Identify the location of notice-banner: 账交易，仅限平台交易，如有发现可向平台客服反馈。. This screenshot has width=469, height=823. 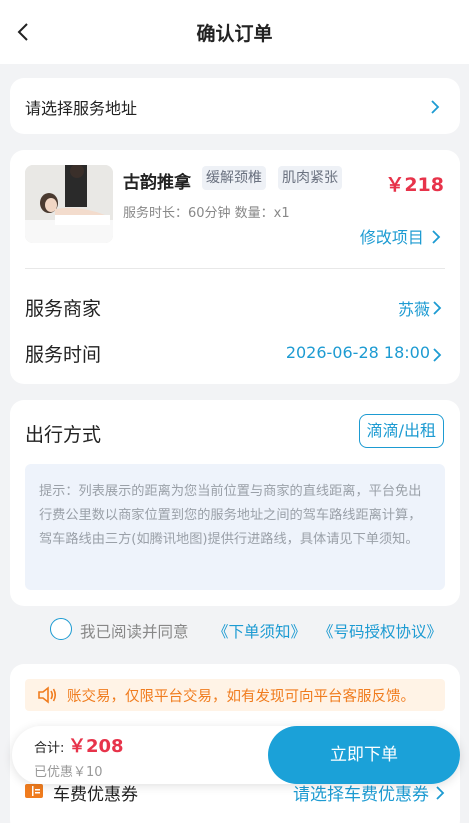
(235, 695).